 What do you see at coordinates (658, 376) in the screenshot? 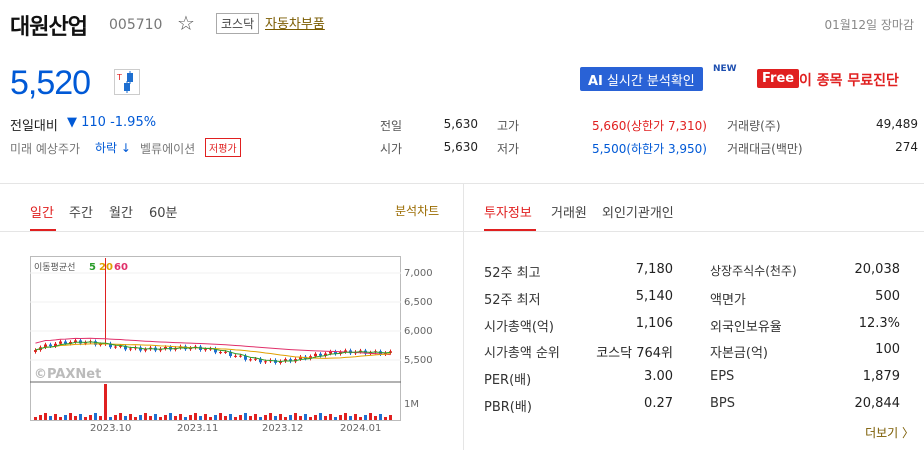
I see `info-left-value: 3.00` at bounding box center [658, 376].